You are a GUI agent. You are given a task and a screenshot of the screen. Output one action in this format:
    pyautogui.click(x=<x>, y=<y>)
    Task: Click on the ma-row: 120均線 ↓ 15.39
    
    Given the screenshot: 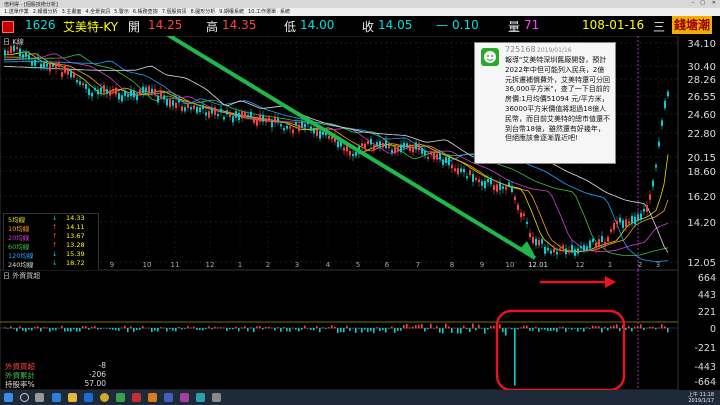 What is the action you would take?
    pyautogui.click(x=51, y=255)
    